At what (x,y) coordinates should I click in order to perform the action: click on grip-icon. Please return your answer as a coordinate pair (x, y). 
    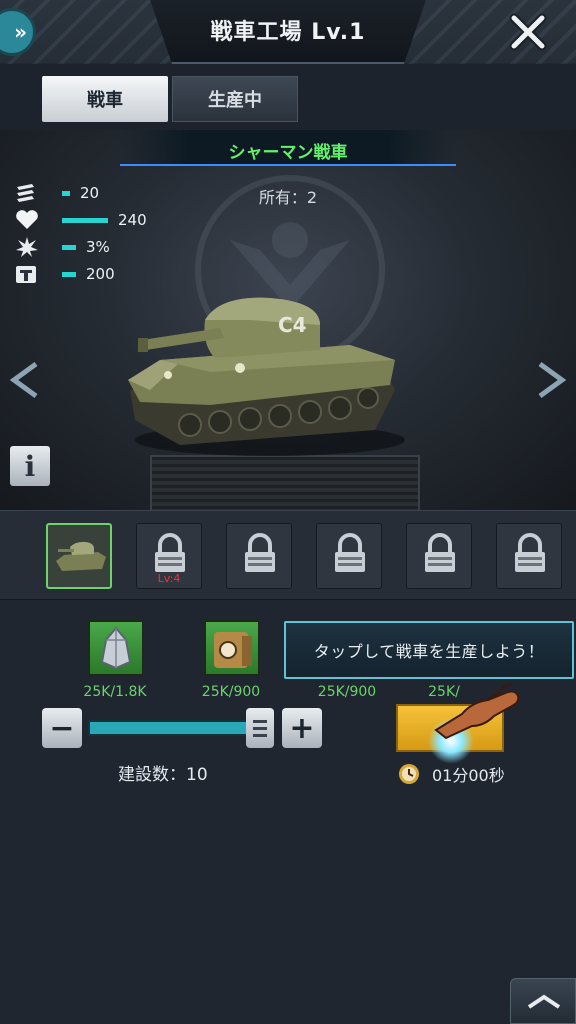
    Looking at the image, I should click on (260, 728).